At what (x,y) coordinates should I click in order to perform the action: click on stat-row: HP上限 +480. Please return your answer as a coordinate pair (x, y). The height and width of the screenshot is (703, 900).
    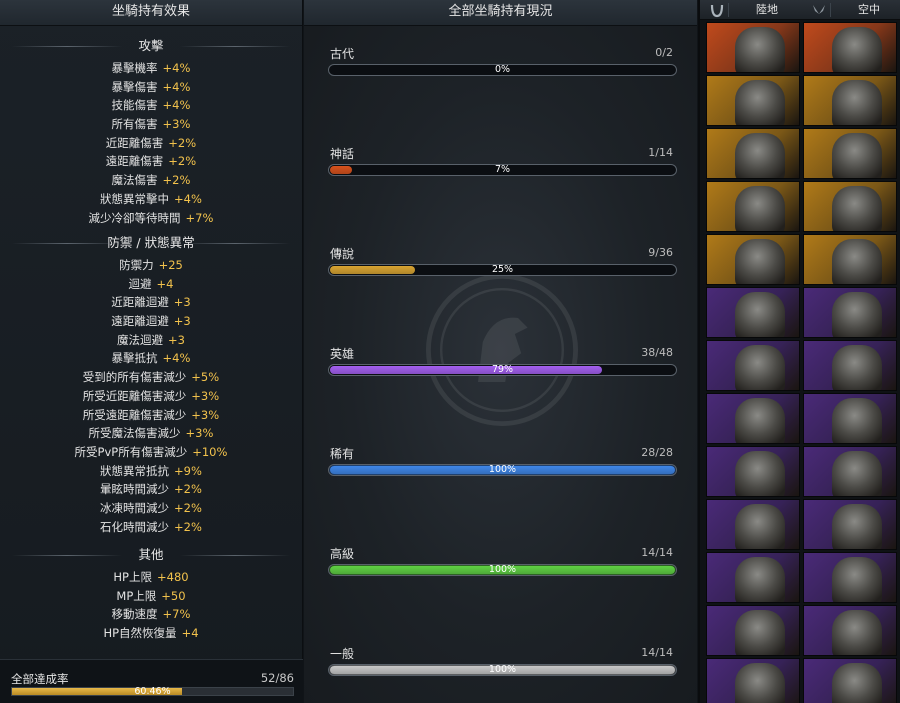
    Looking at the image, I should click on (151, 577).